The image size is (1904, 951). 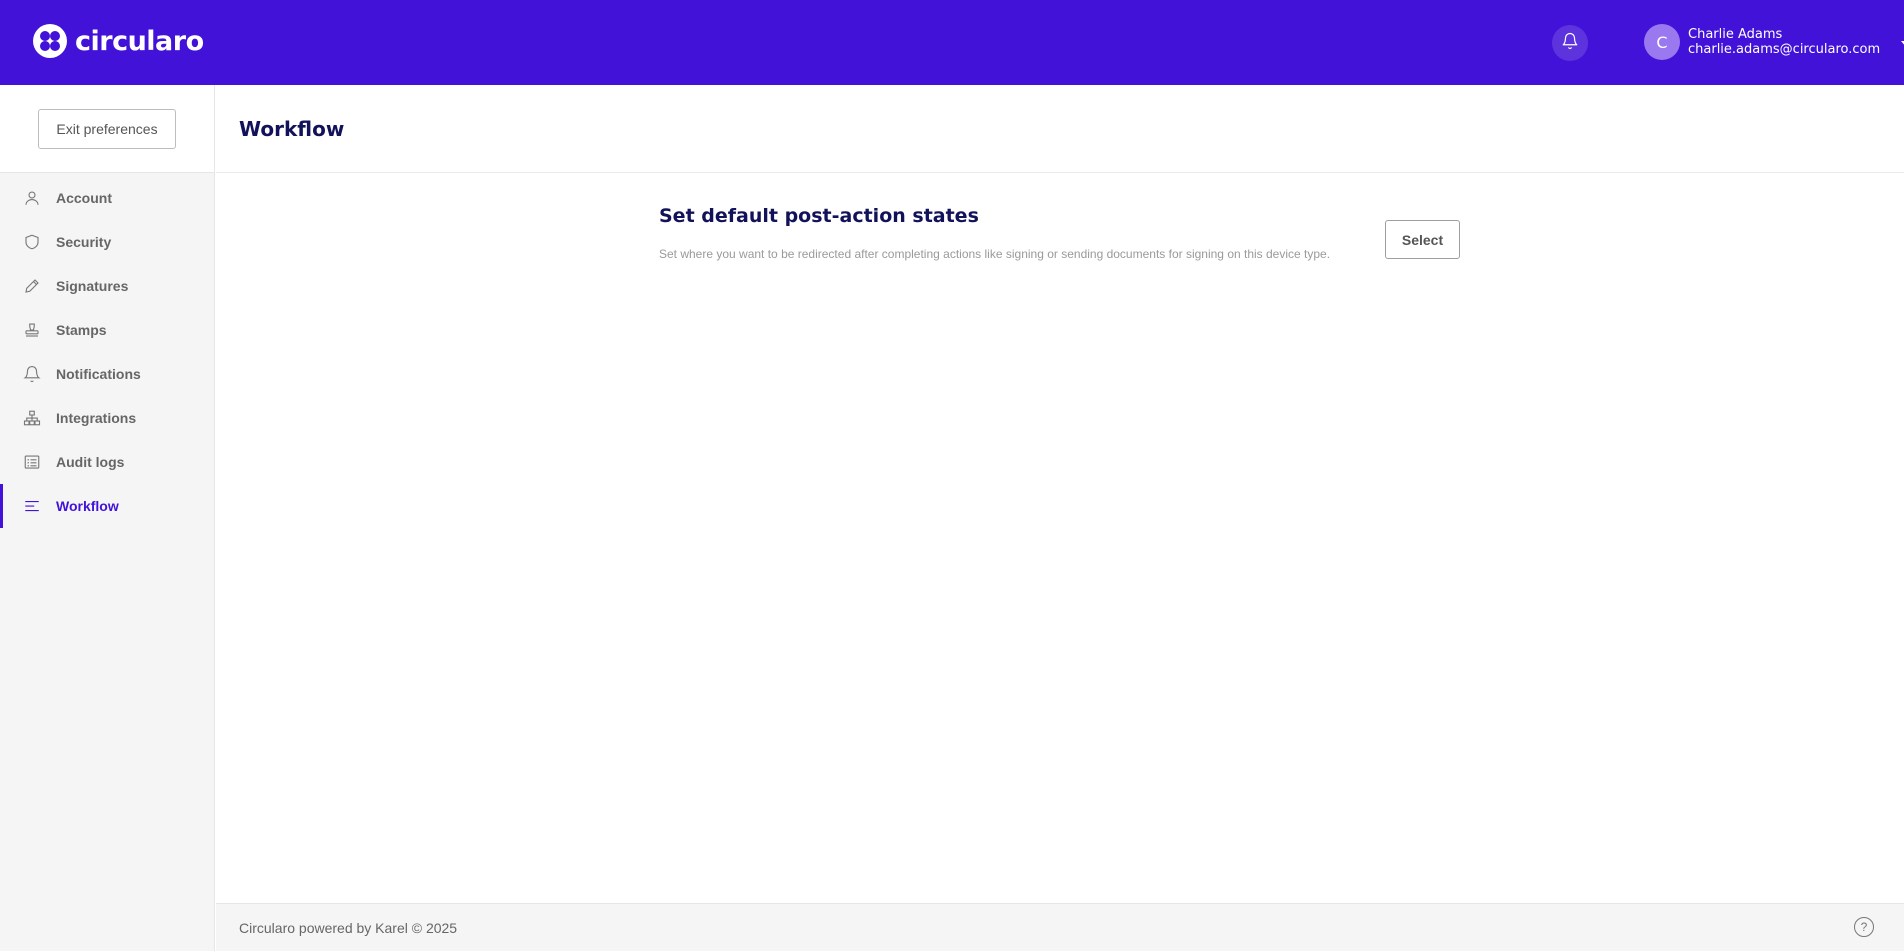 I want to click on sidebar-item-notifications: Notifications, so click(x=107, y=374).